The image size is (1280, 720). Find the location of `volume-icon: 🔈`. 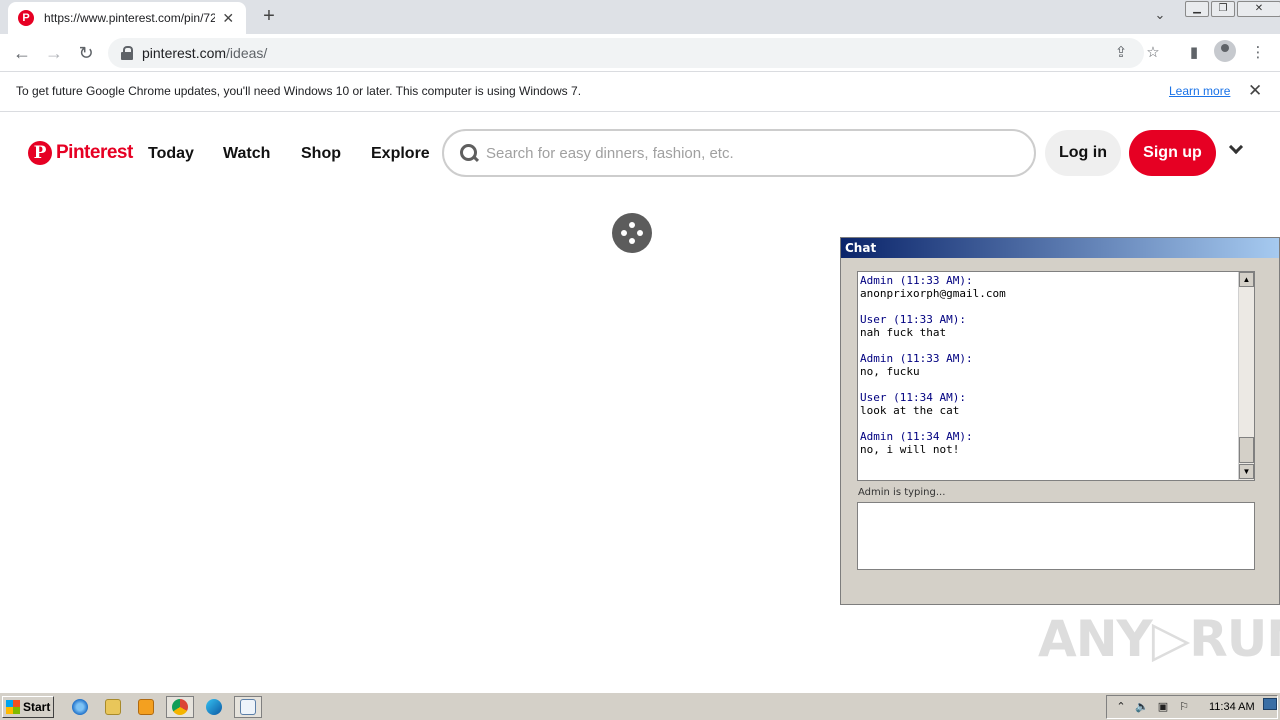

volume-icon: 🔈 is located at coordinates (1142, 707).